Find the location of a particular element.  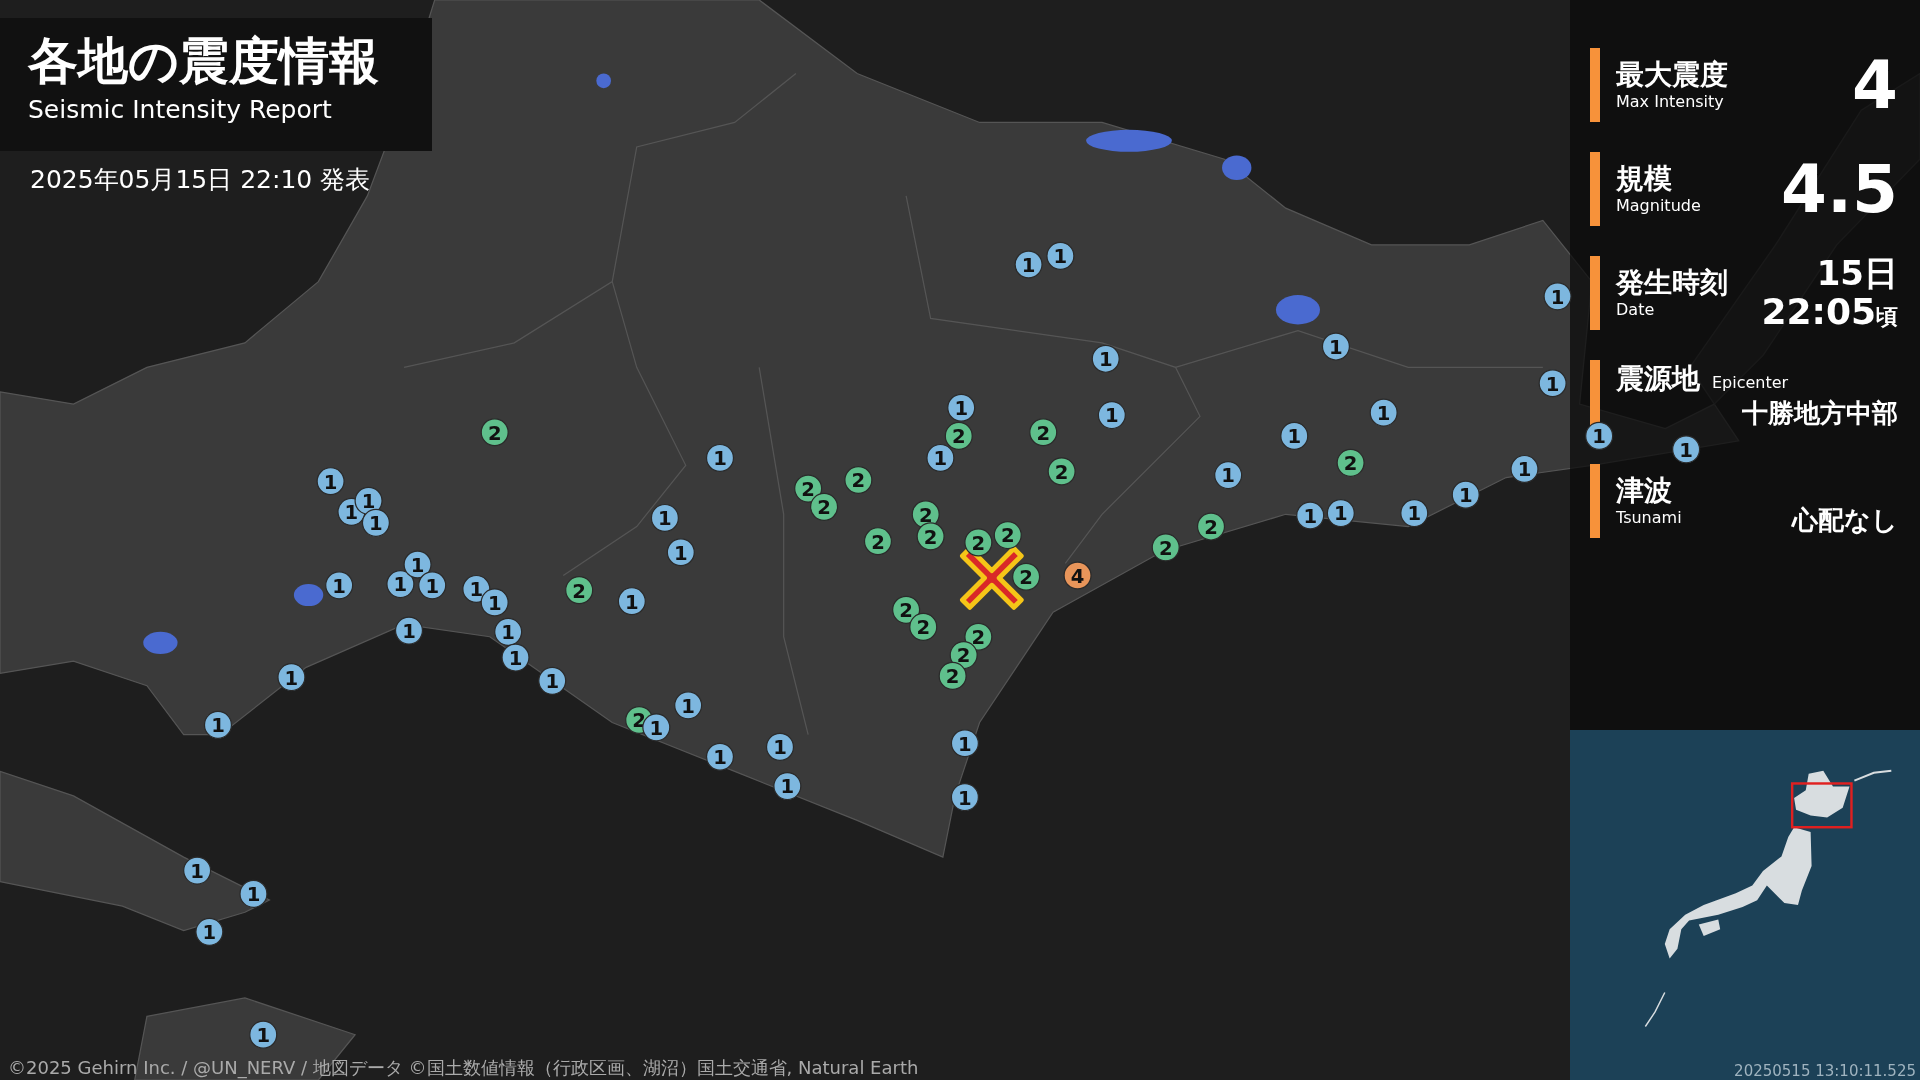

info-label-english: Max Intensity is located at coordinates (1670, 101).